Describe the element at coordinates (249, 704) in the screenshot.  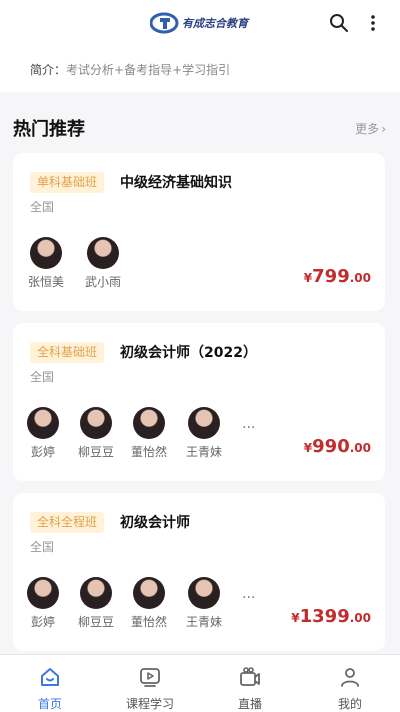
I see `nav-label: 直播` at that location.